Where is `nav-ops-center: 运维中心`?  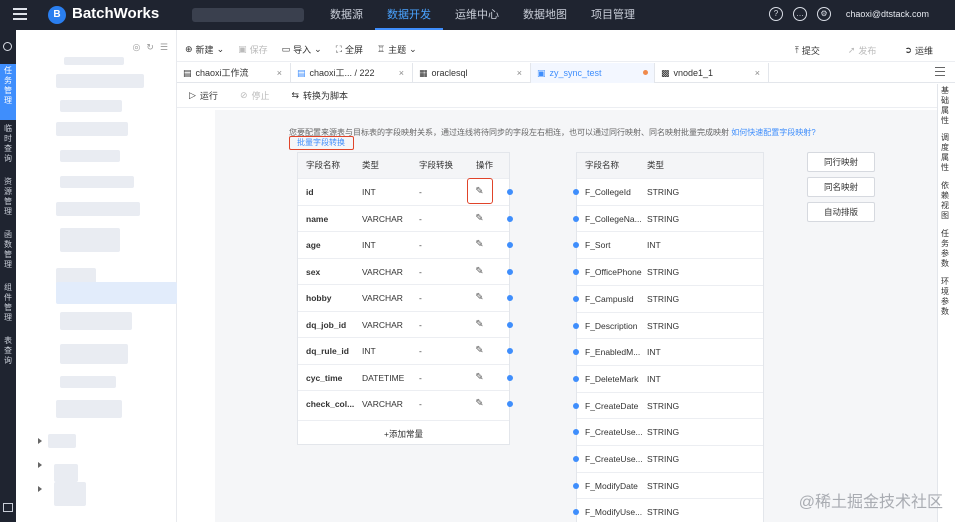
nav-ops-center: 运维中心 is located at coordinates (477, 15).